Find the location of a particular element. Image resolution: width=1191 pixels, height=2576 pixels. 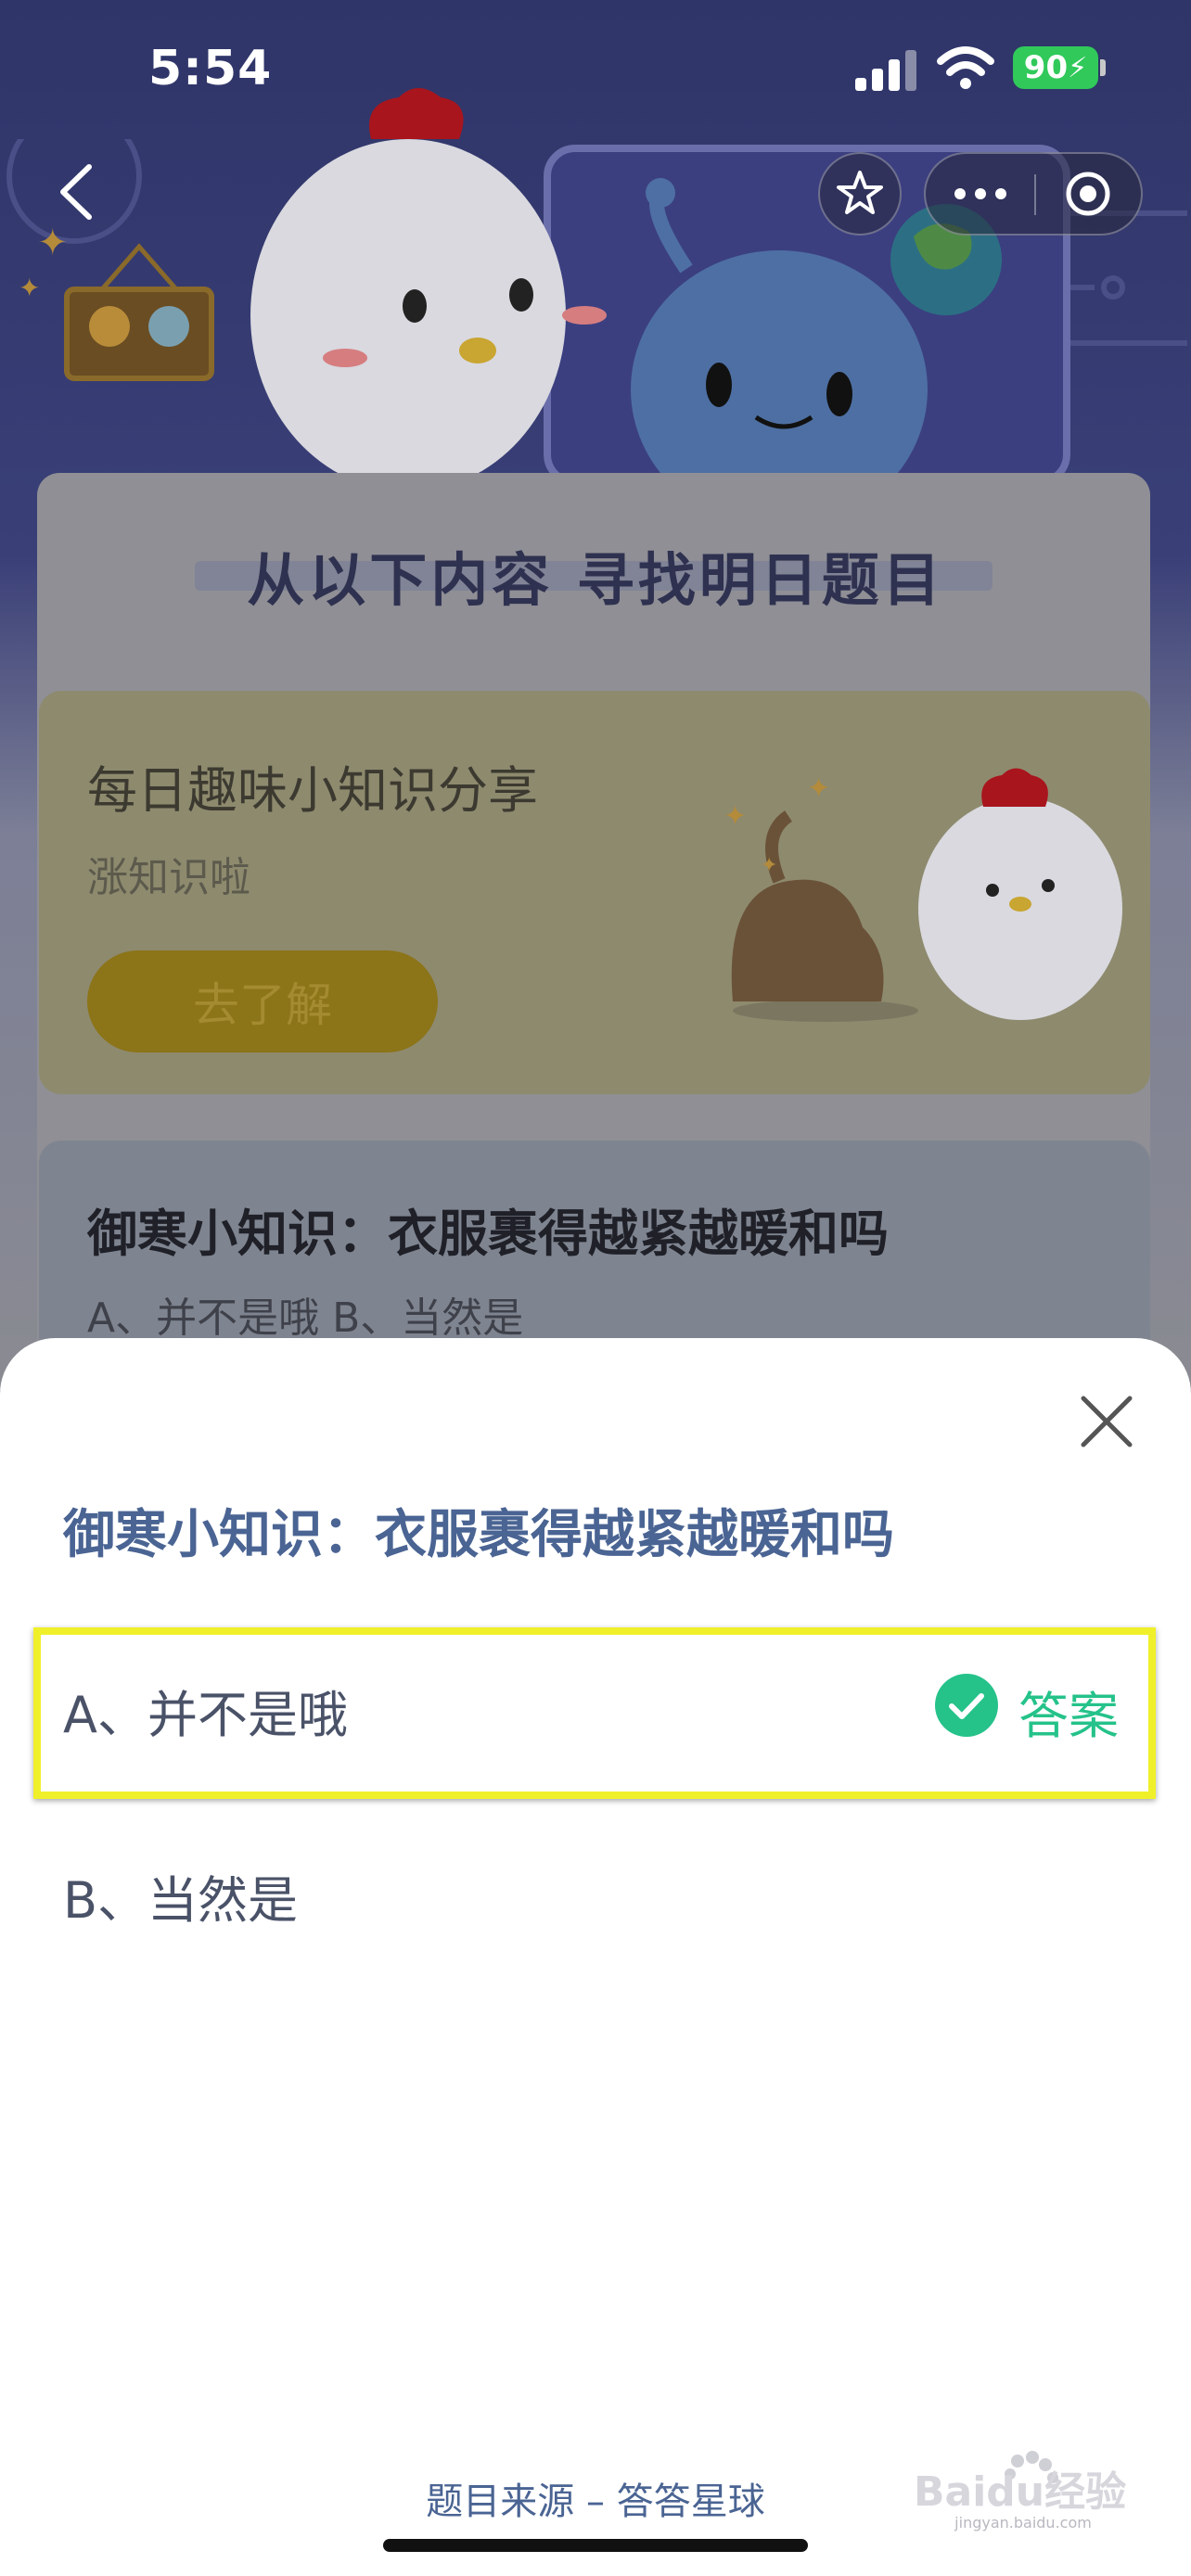

battery-indicator: 90 ⚡ is located at coordinates (1055, 67).